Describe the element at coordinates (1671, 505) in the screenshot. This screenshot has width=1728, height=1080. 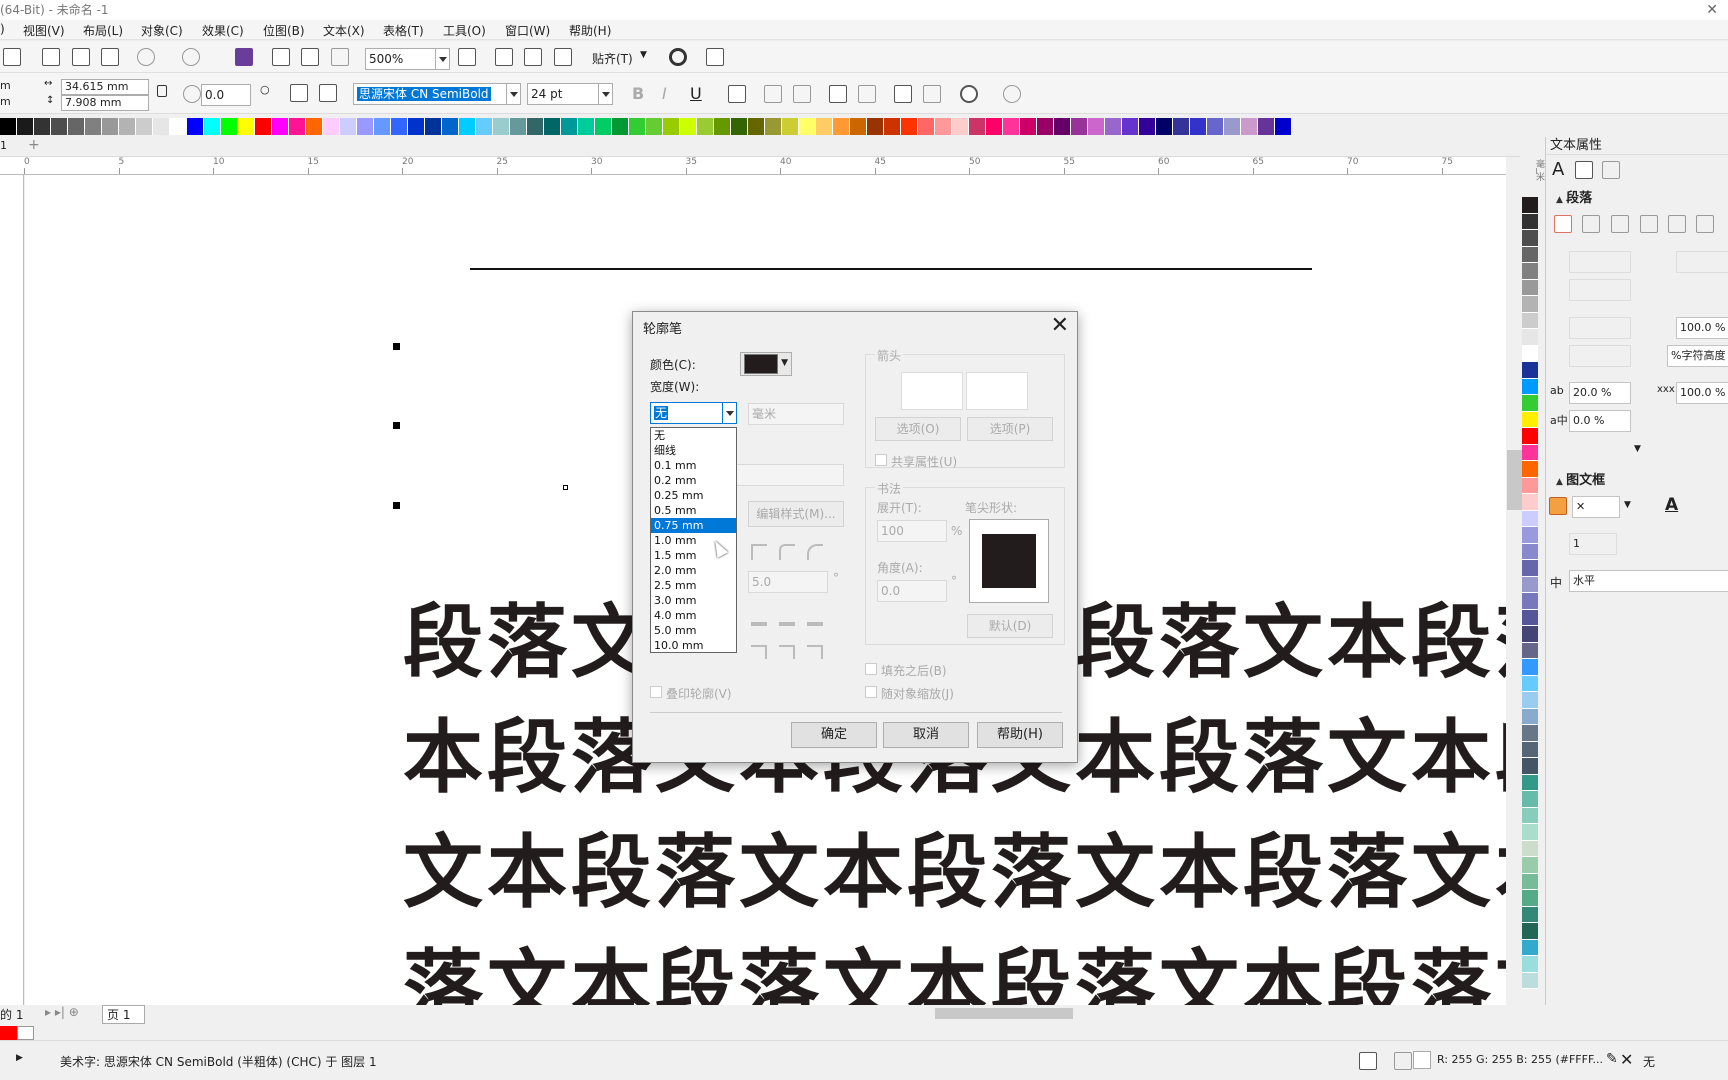
I see `text-fit-icon: A` at that location.